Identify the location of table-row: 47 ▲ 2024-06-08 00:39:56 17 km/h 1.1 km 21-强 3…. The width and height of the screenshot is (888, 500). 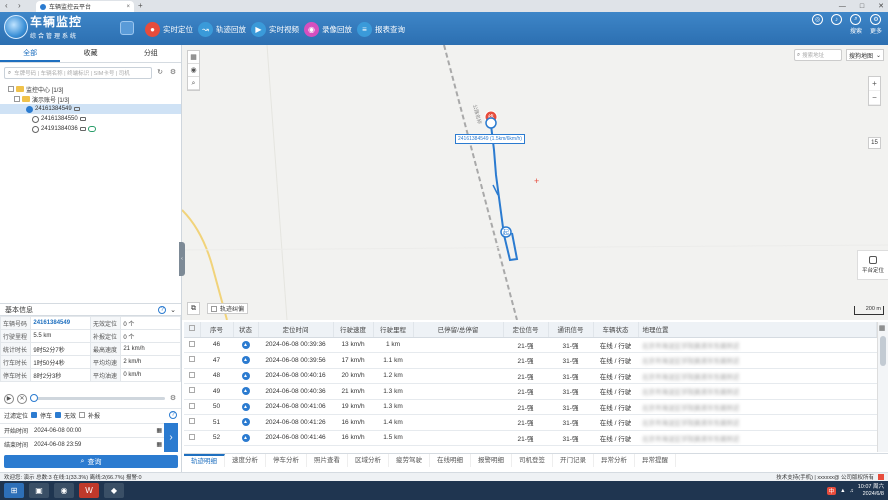
(530, 360).